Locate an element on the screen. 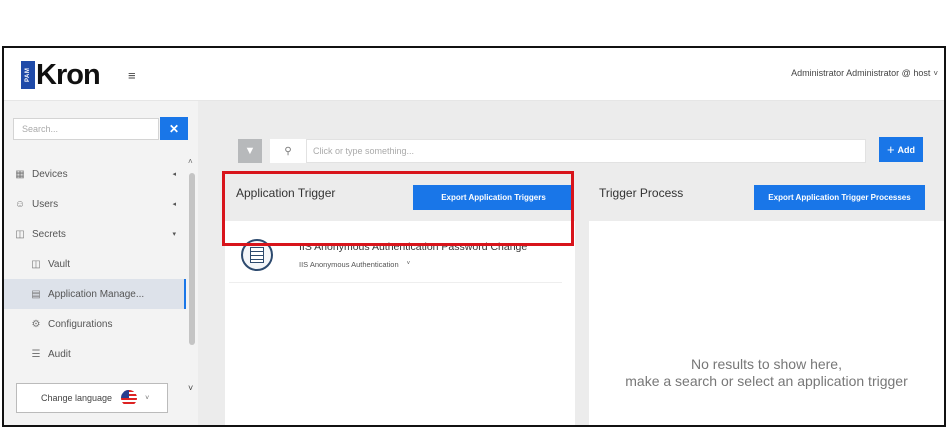 The height and width of the screenshot is (429, 948). user-label: Administrator Administrator @ host is located at coordinates (861, 73).